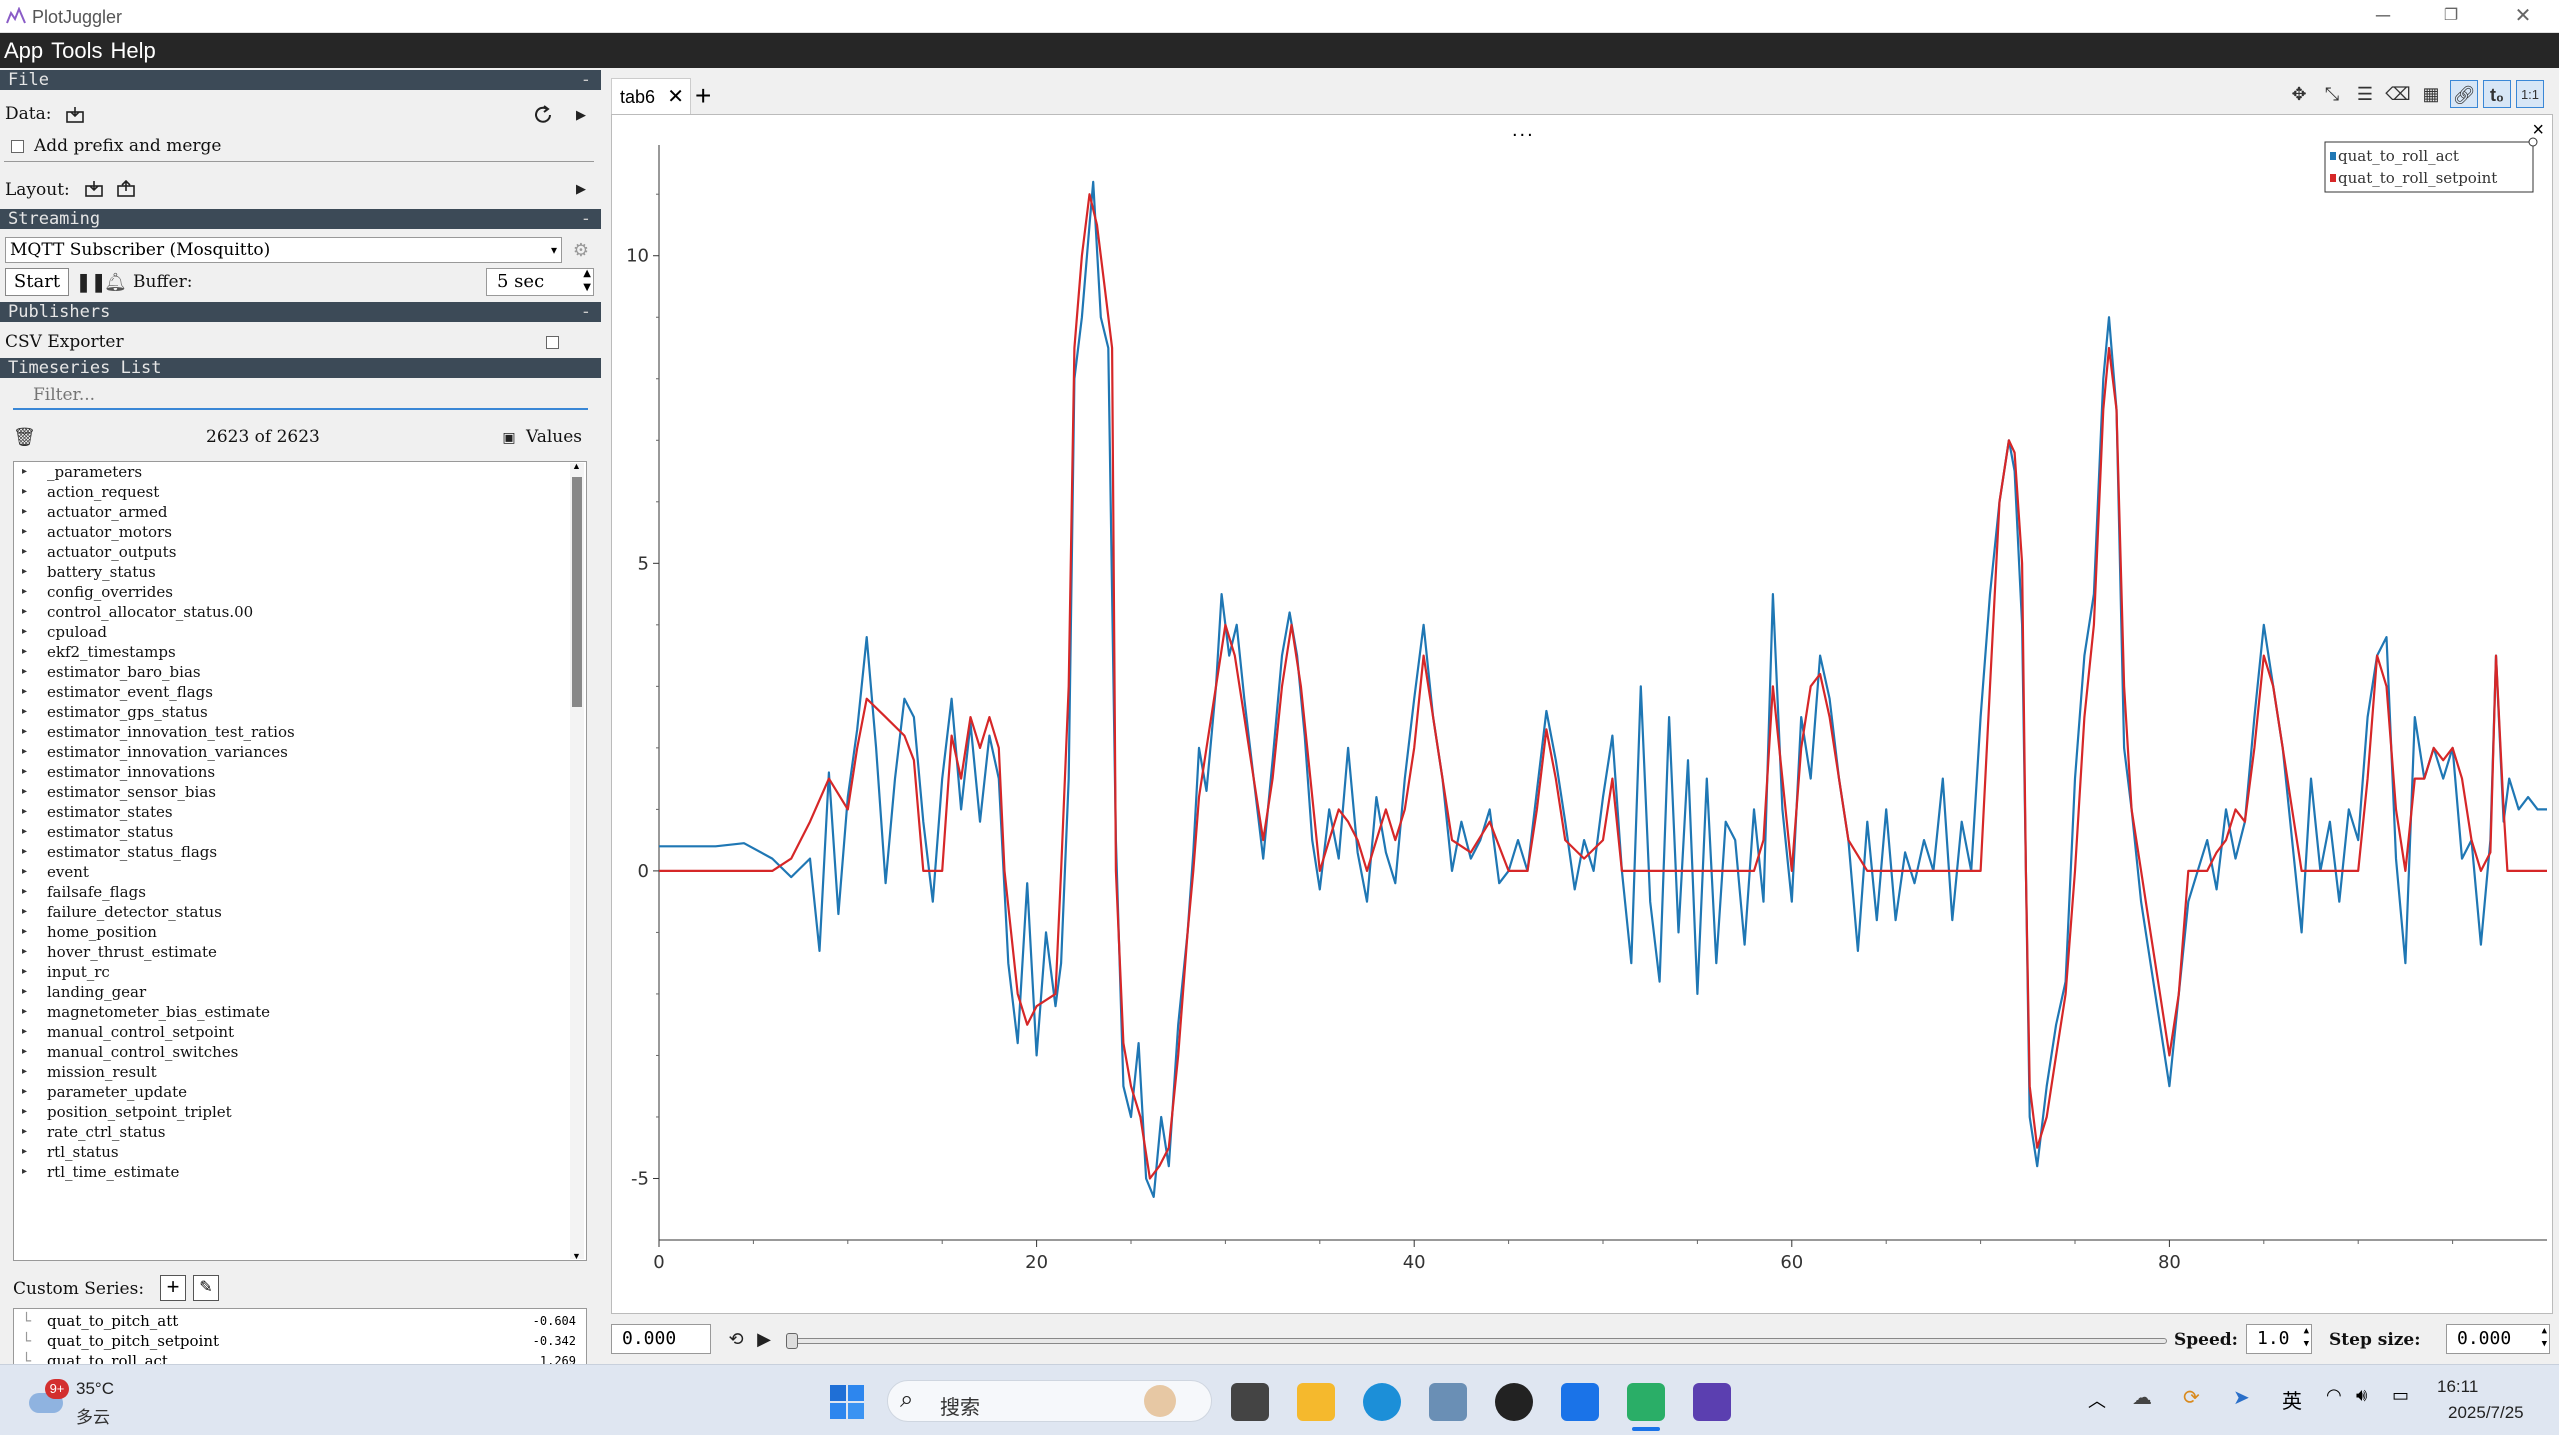  I want to click on streaming-section-header: Streaming -, so click(300, 219).